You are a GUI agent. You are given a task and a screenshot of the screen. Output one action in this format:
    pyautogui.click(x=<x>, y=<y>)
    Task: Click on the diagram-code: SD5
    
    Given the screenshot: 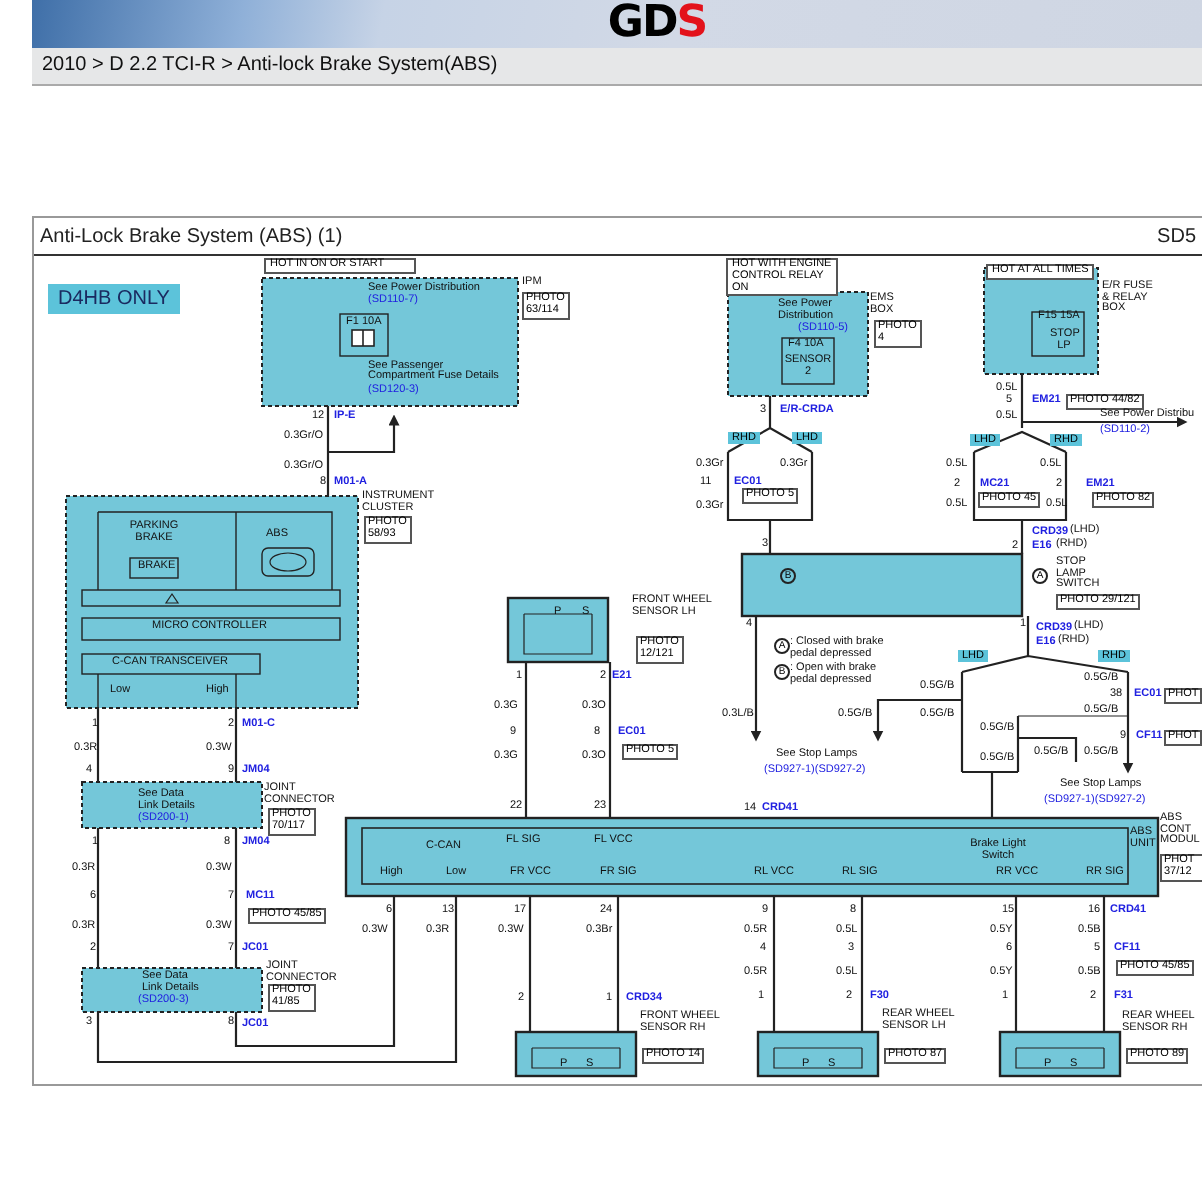 What is the action you would take?
    pyautogui.click(x=1176, y=236)
    